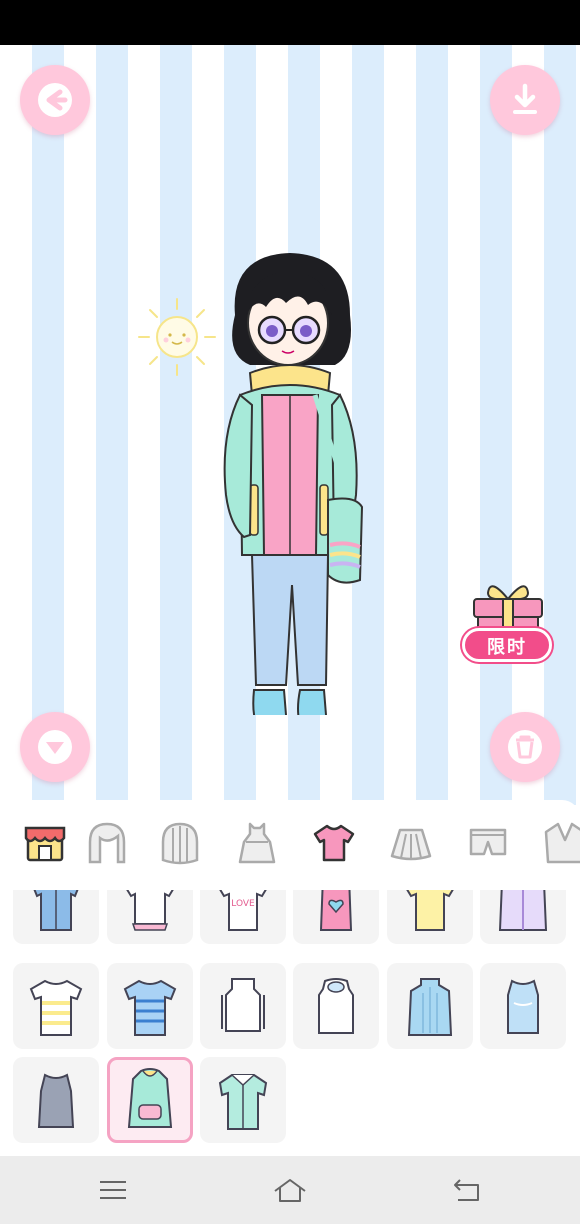 The width and height of the screenshot is (580, 1224). I want to click on download-icon, so click(525, 98).